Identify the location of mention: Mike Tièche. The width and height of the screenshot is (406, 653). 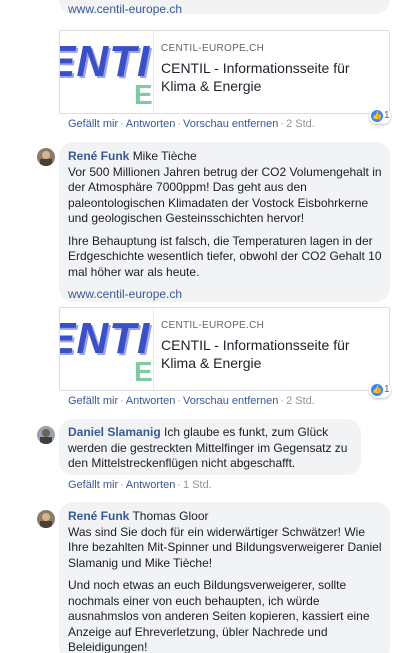
(165, 156).